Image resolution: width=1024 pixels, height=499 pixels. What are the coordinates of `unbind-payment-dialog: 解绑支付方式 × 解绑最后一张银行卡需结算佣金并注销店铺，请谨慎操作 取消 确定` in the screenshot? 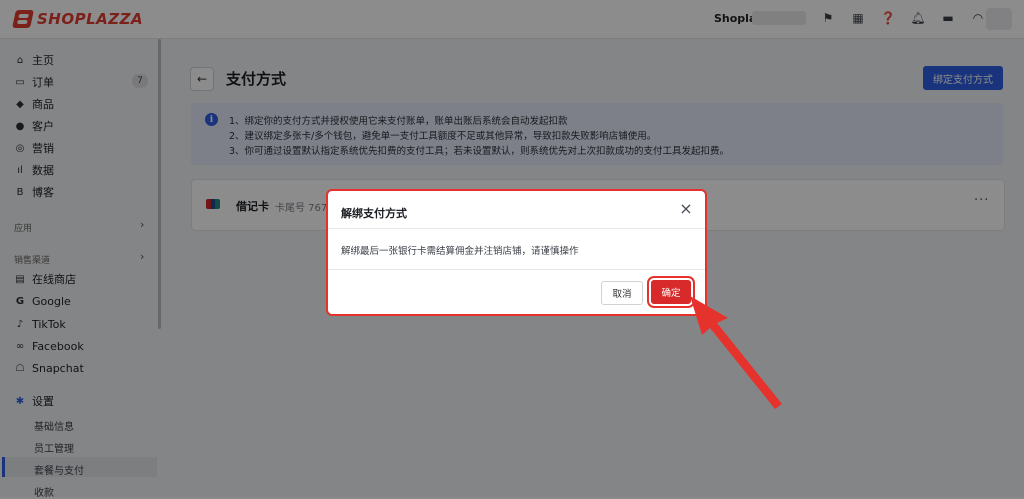 It's located at (516, 252).